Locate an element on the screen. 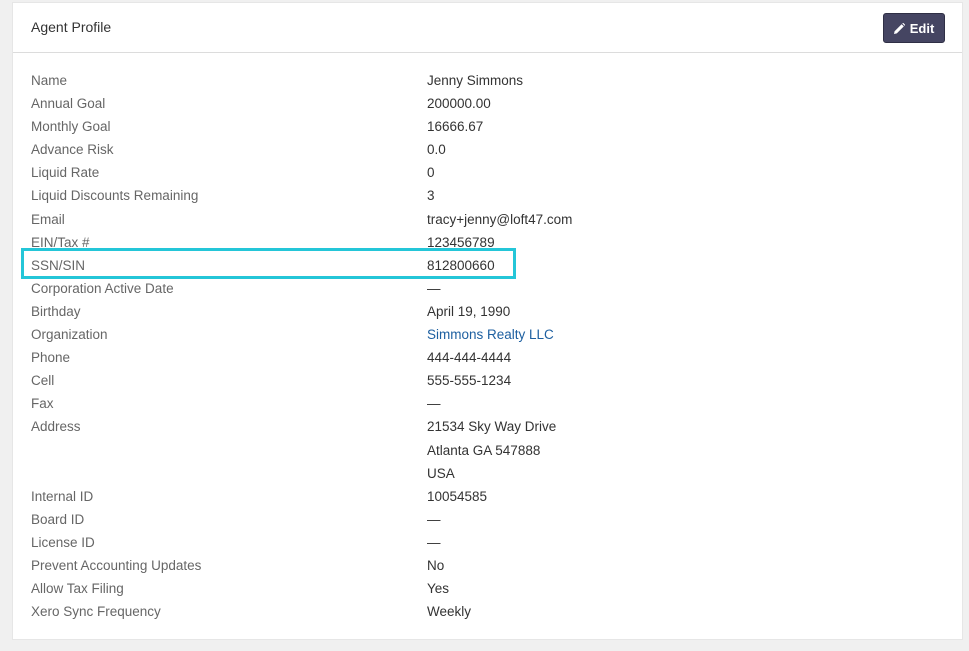 Image resolution: width=969 pixels, height=651 pixels. field-value: 200000.00 is located at coordinates (459, 104).